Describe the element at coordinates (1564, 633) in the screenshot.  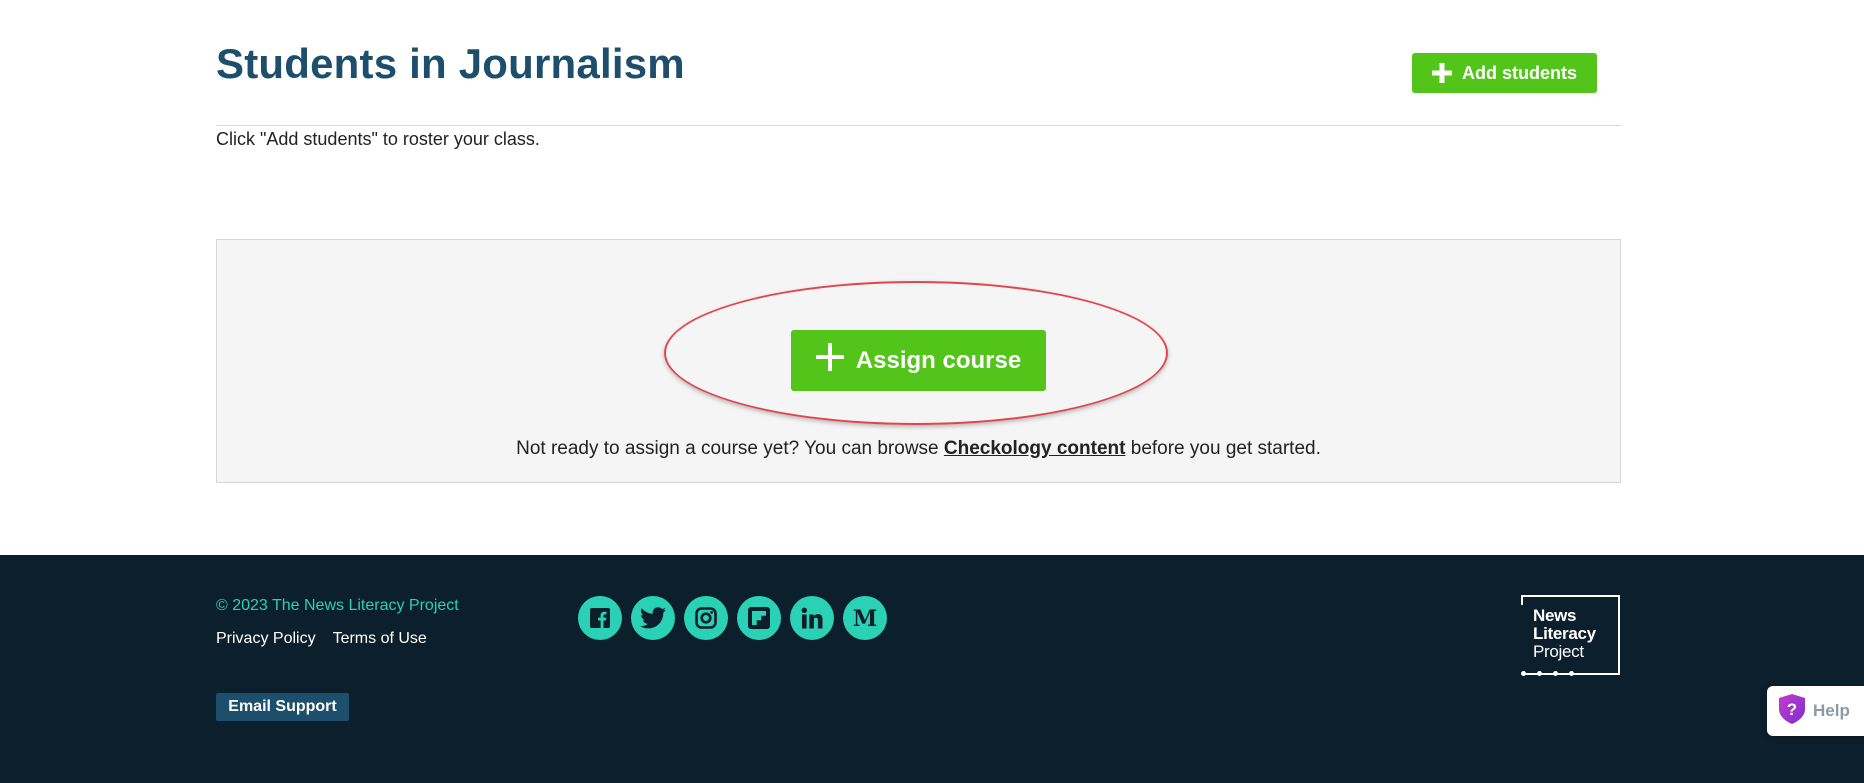
I see `logo-text: News Literacy Project` at that location.